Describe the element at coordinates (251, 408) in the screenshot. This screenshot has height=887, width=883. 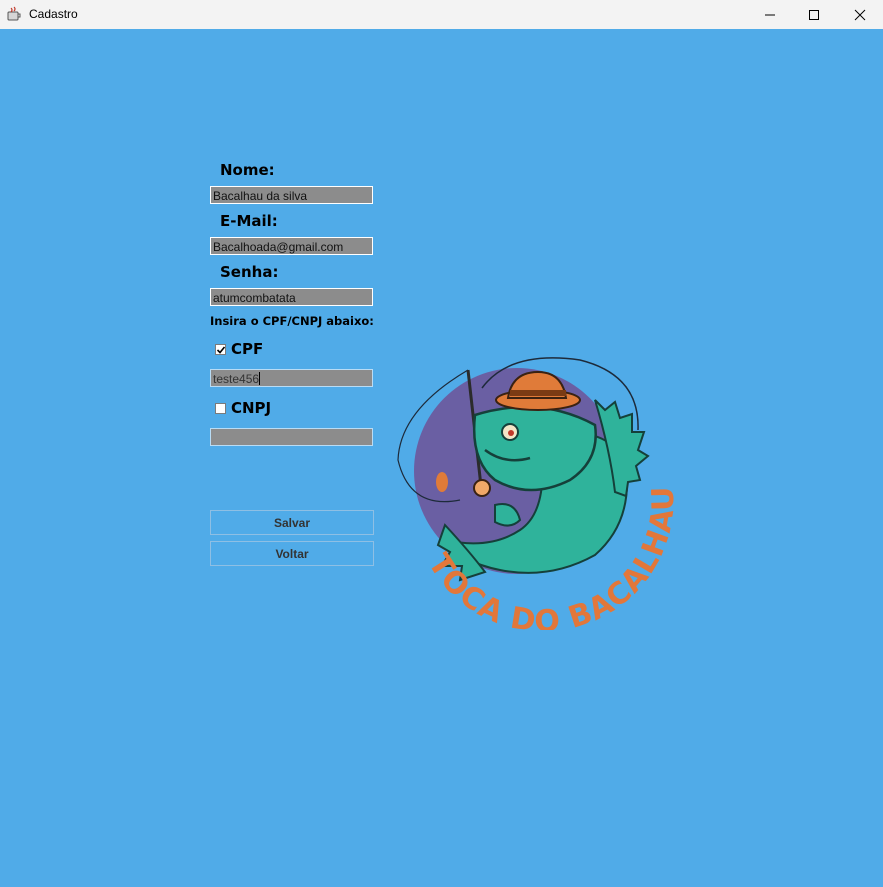
I see `cnpj-label: CNPJ` at that location.